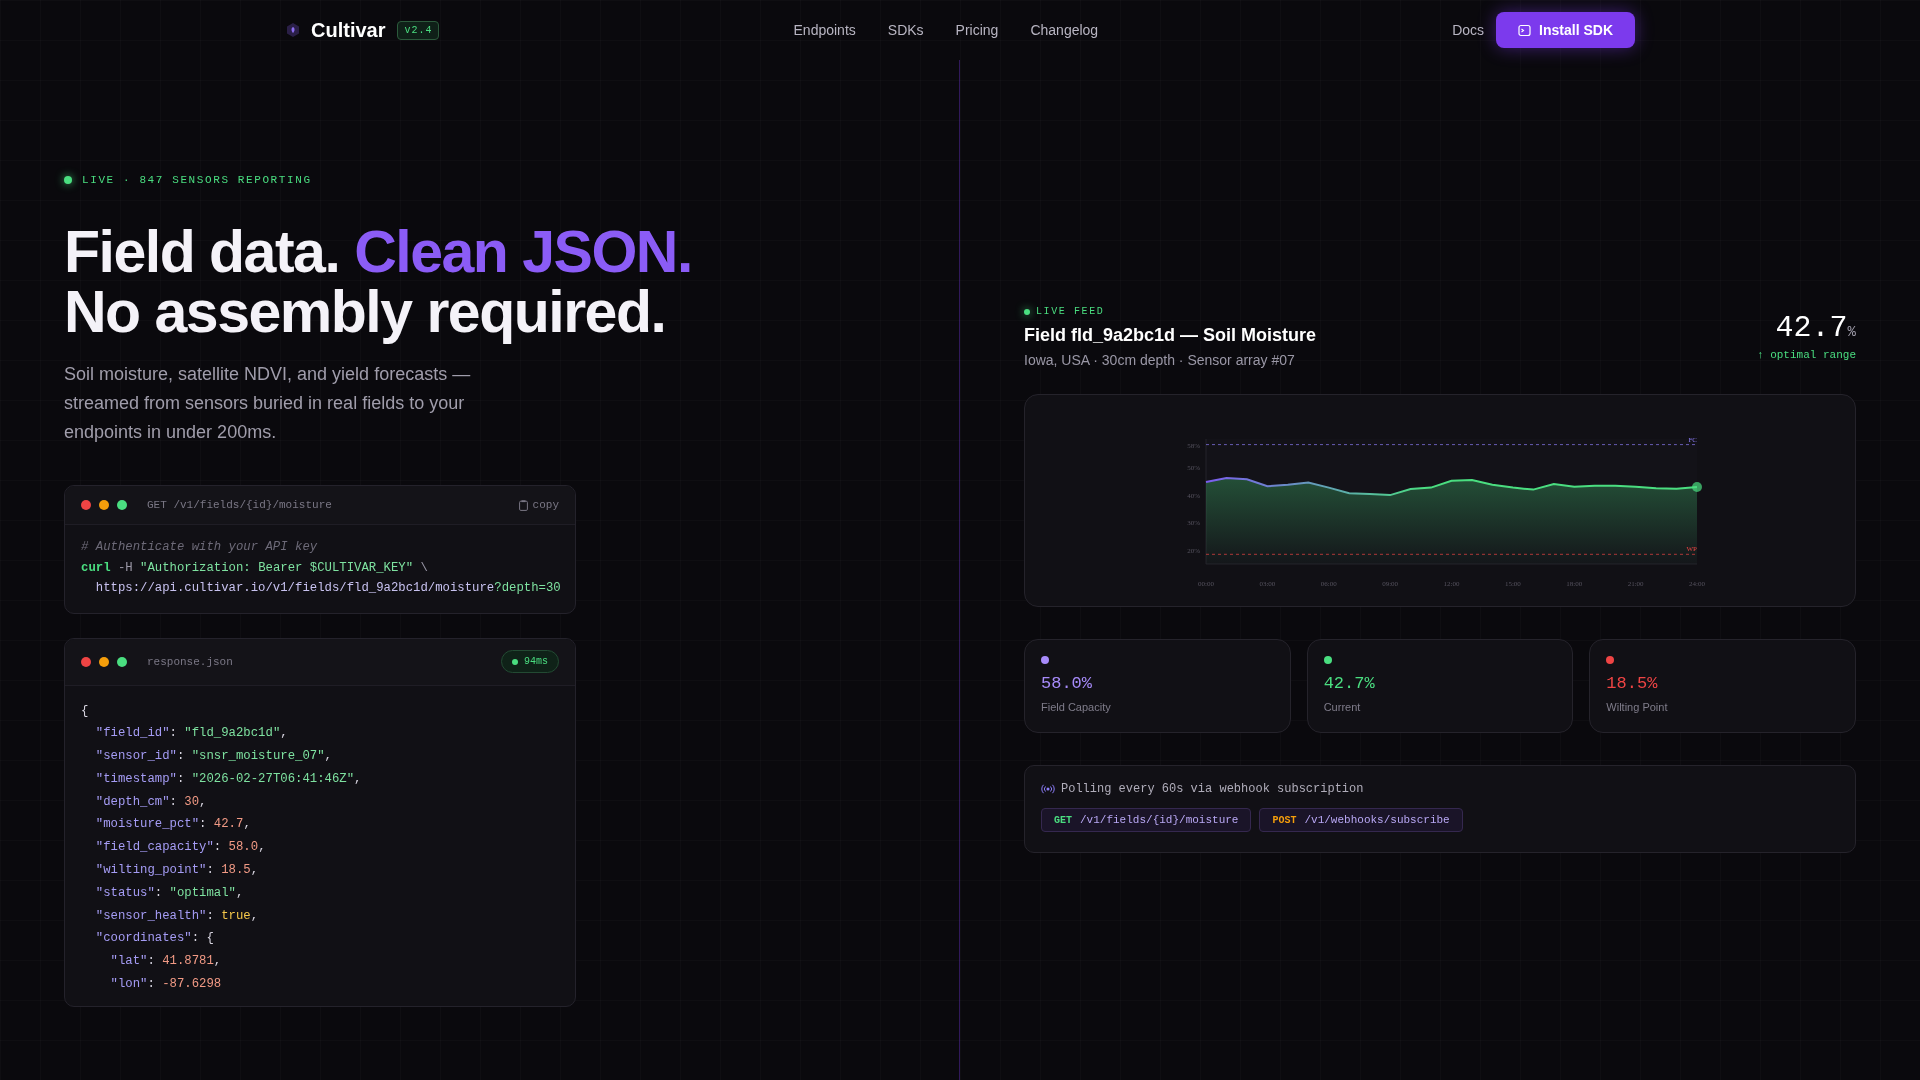 This screenshot has width=1920, height=1080. Describe the element at coordinates (228, 779) in the screenshot. I see `code-line: "timestamp": "2026-02-27T06:41:46Z",` at that location.